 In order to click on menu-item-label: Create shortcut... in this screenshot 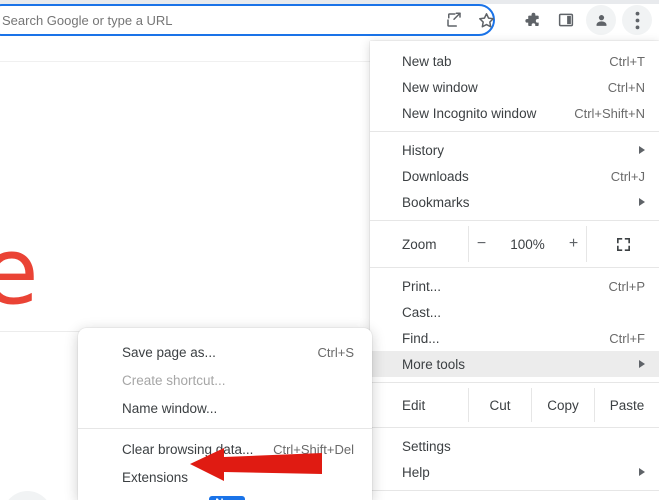, I will do `click(174, 380)`.